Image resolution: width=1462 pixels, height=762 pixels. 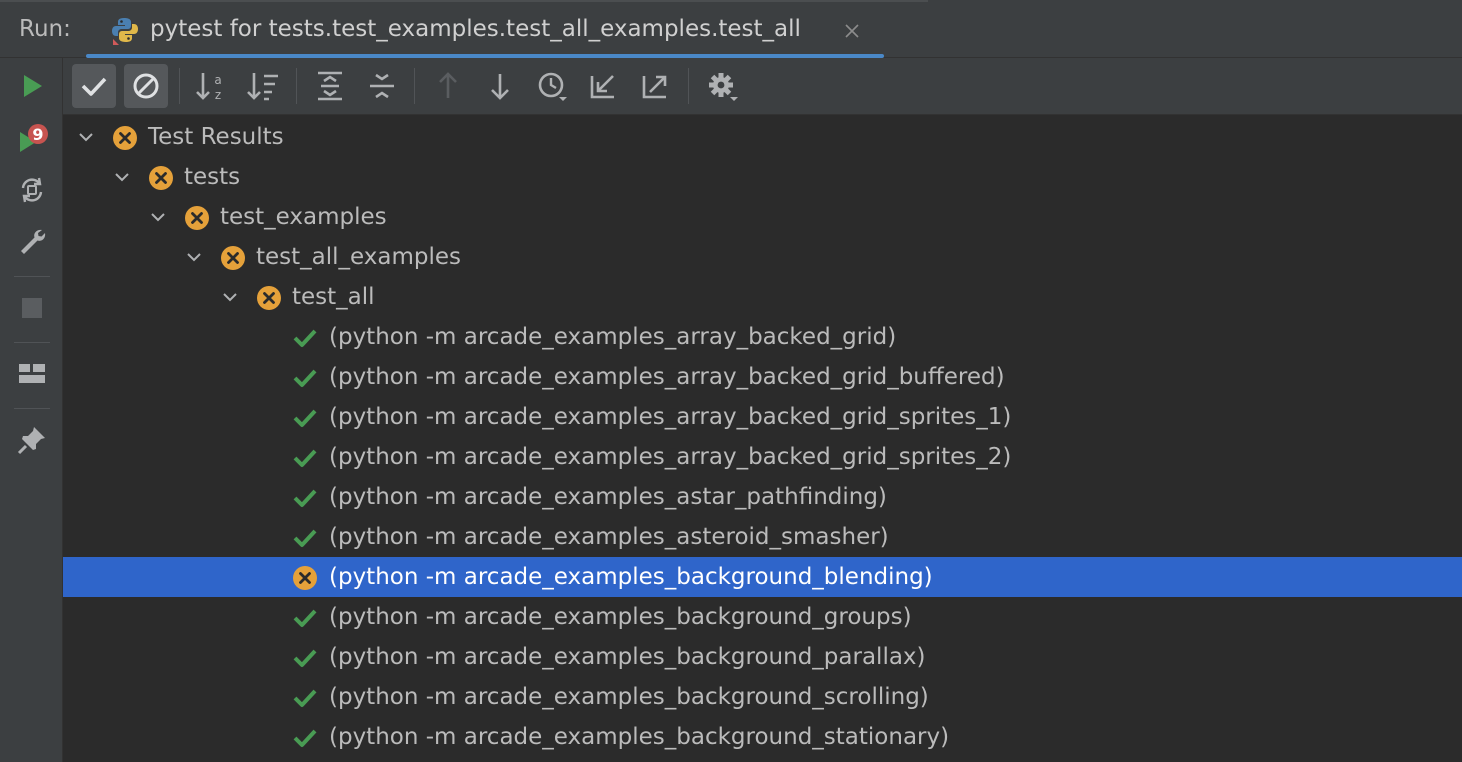 I want to click on rerun-icon, so click(x=33, y=86).